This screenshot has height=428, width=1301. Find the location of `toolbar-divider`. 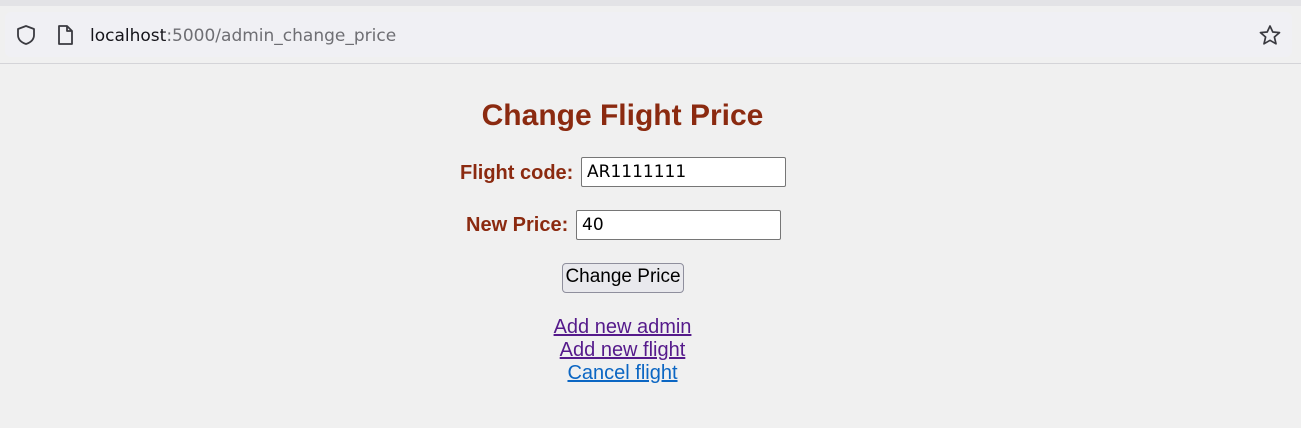

toolbar-divider is located at coordinates (650, 63).